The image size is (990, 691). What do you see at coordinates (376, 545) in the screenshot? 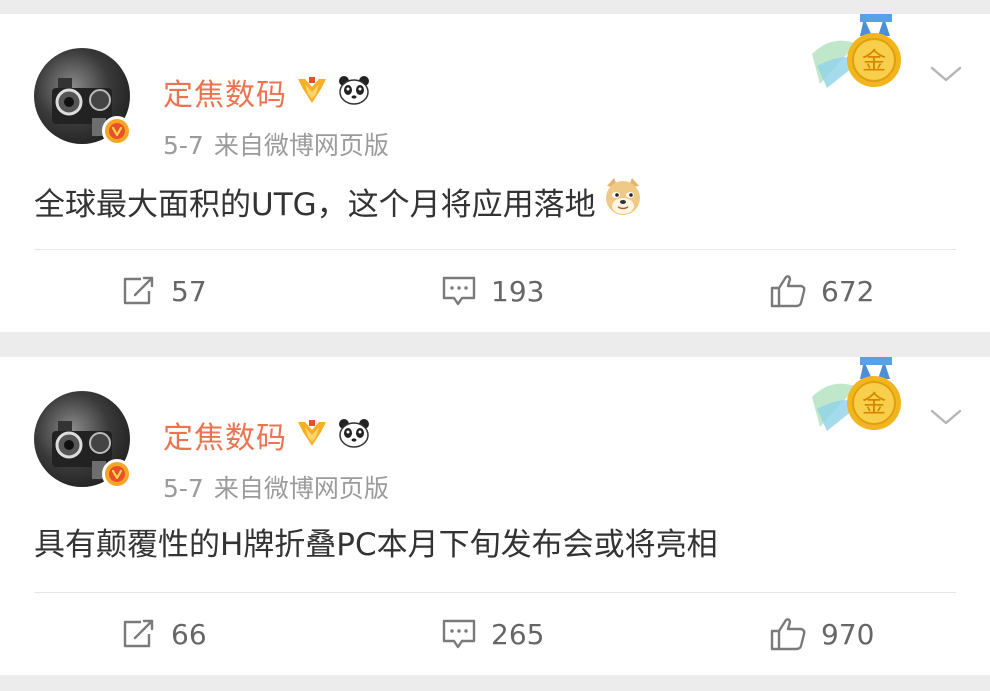
I see `post-text-content: 具有颠覆性的H牌折叠PC本月下旬发布会或将亮相` at bounding box center [376, 545].